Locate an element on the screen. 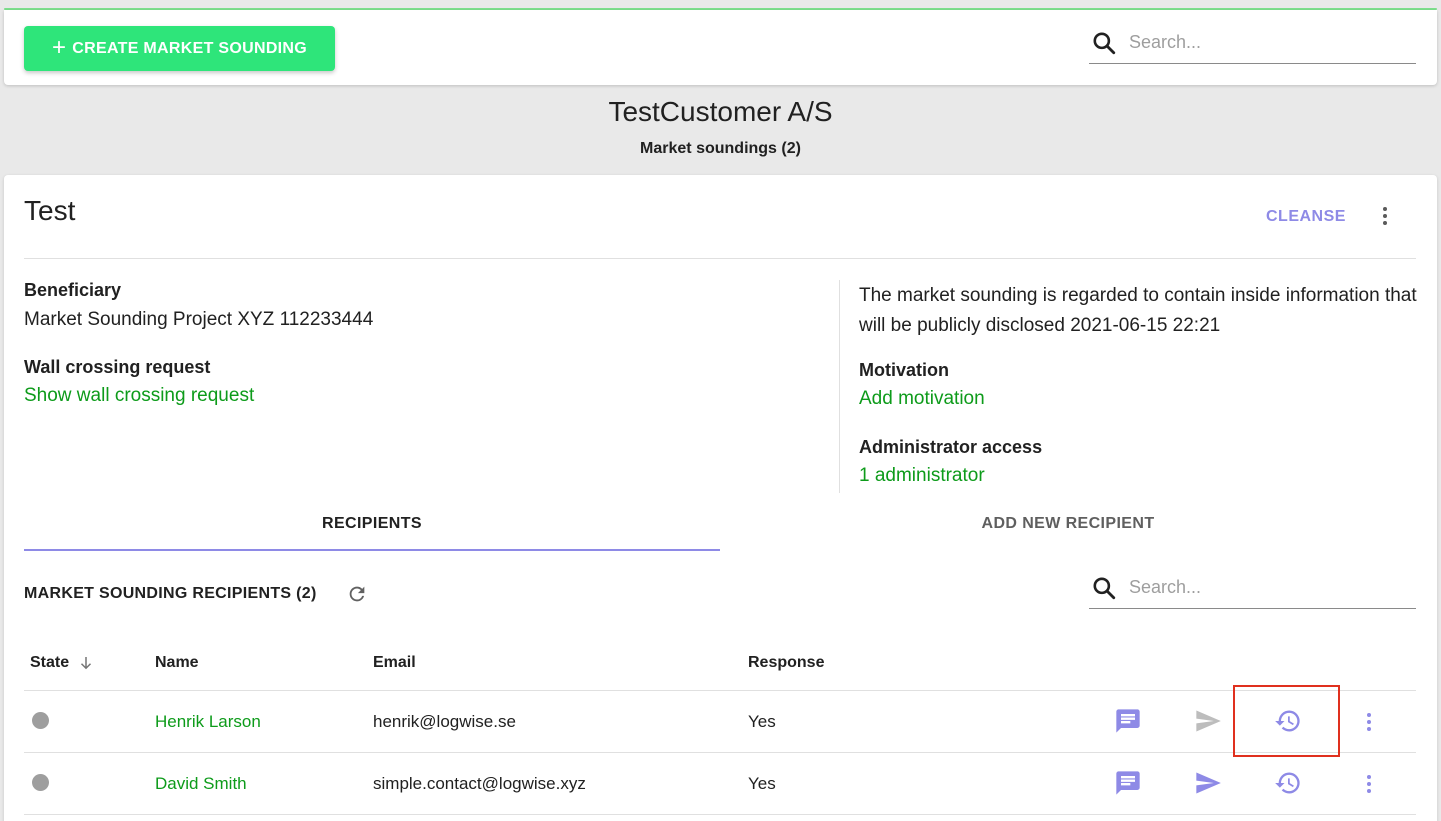 This screenshot has width=1441, height=821. add-motivation-link: Add motivation is located at coordinates (922, 399).